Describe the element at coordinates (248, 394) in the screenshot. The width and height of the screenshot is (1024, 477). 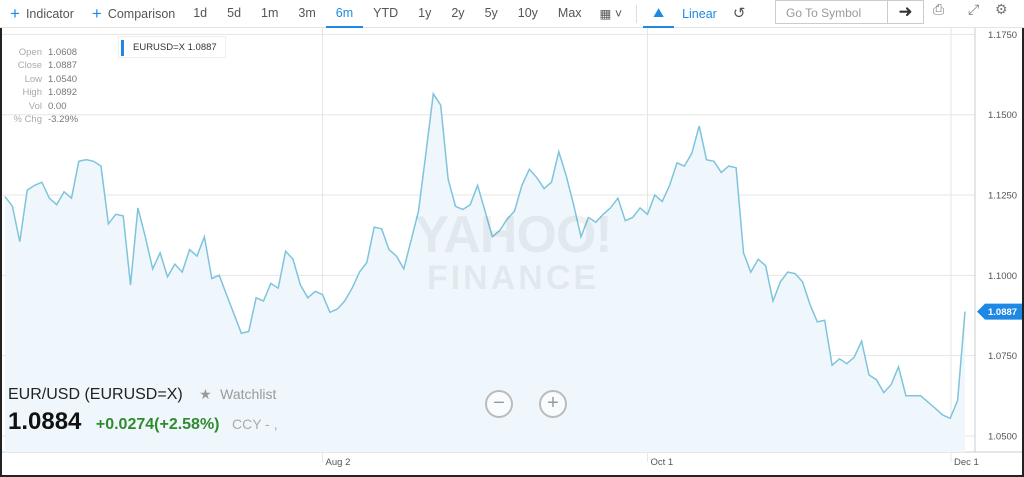
I see `watchlist-link: Watchlist` at that location.